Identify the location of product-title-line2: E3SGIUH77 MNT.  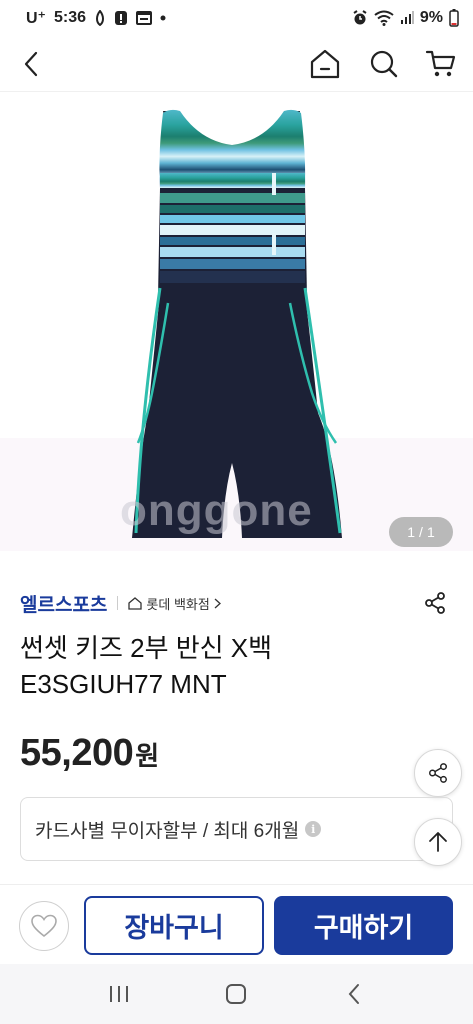
(123, 684).